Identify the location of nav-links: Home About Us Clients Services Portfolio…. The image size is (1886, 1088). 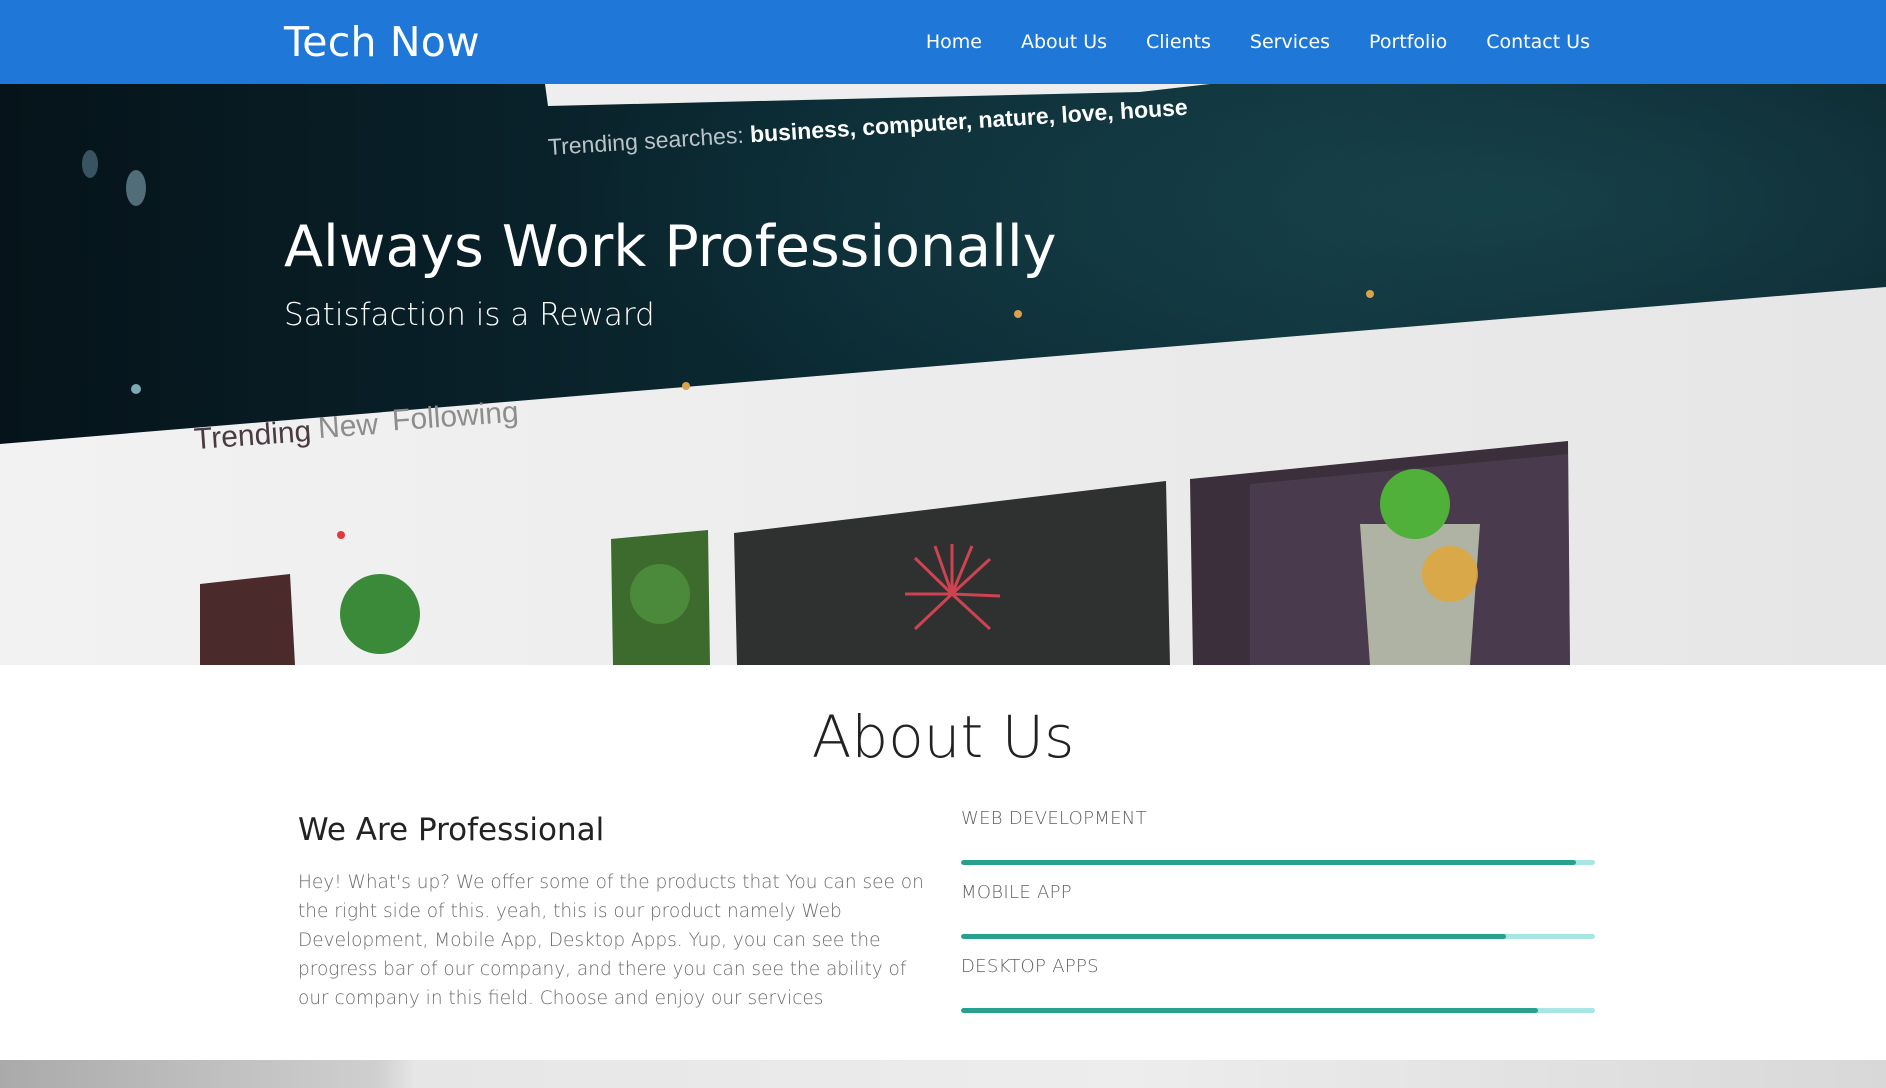
(1258, 42).